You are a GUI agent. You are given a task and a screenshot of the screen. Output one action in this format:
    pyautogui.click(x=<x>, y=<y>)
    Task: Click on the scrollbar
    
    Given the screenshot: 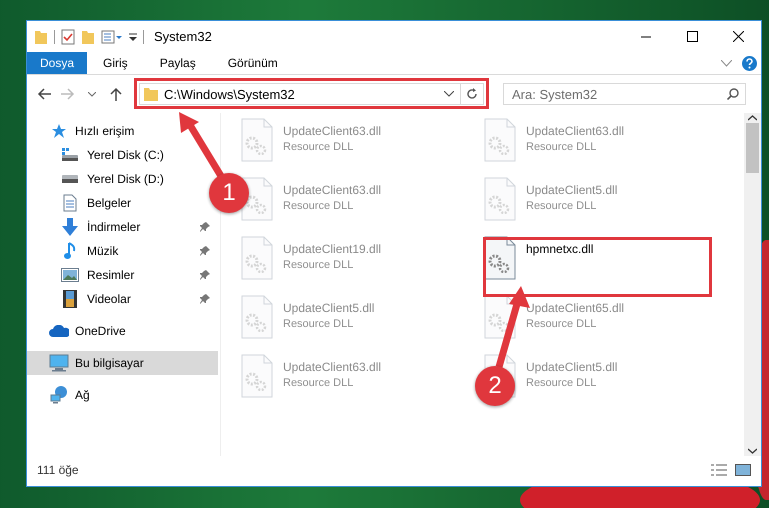 What is the action you would take?
    pyautogui.click(x=752, y=284)
    